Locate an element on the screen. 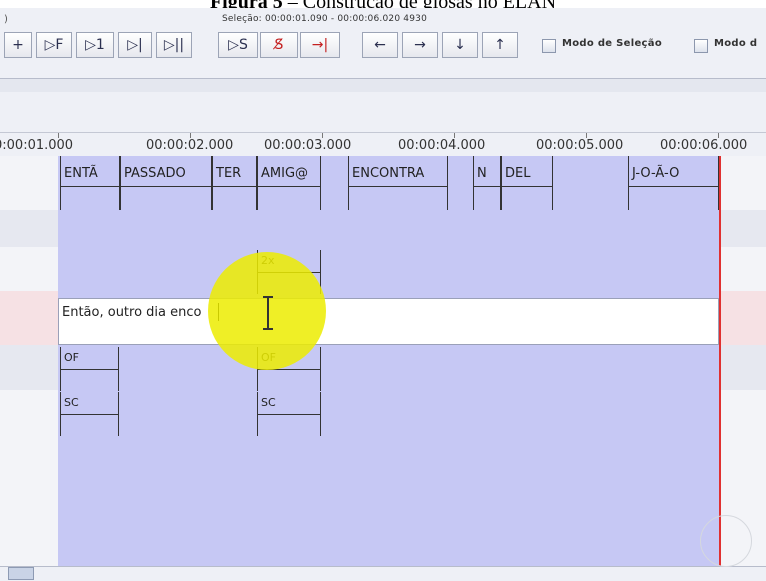  gloss-annotation: TER is located at coordinates (234, 183).